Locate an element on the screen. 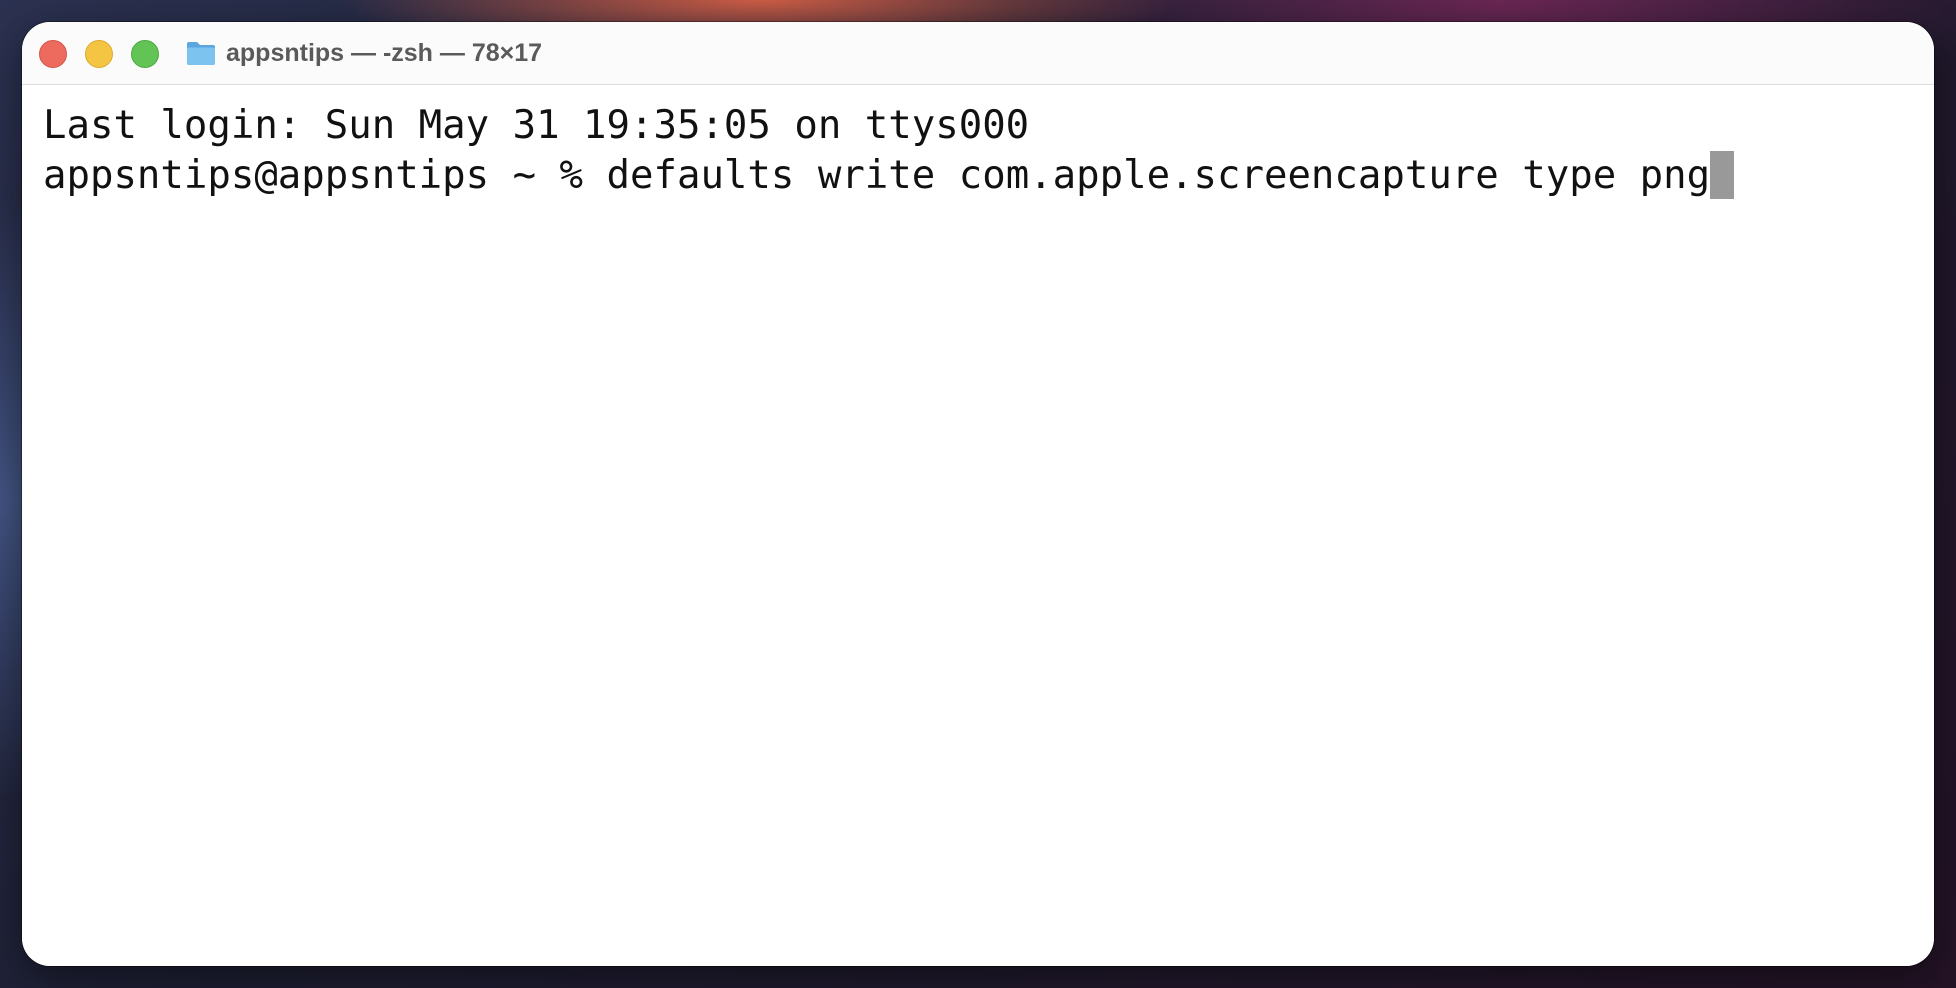 The height and width of the screenshot is (988, 1956). minimize-button is located at coordinates (99, 54).